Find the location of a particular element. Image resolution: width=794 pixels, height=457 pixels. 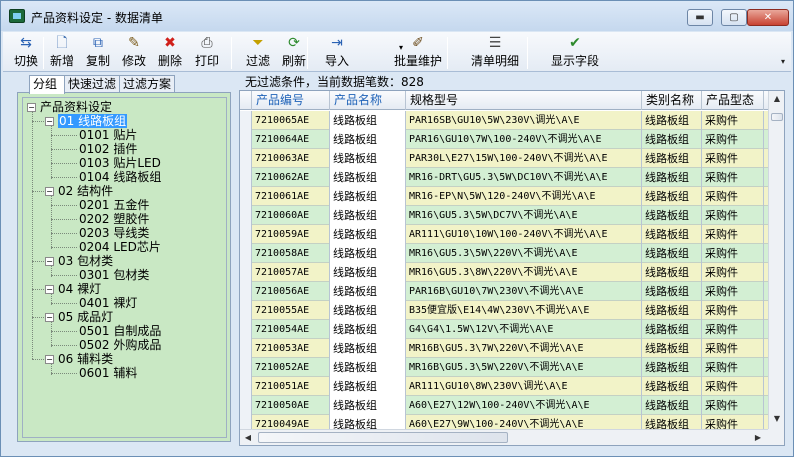

maximize-button: ▢ is located at coordinates (734, 17).